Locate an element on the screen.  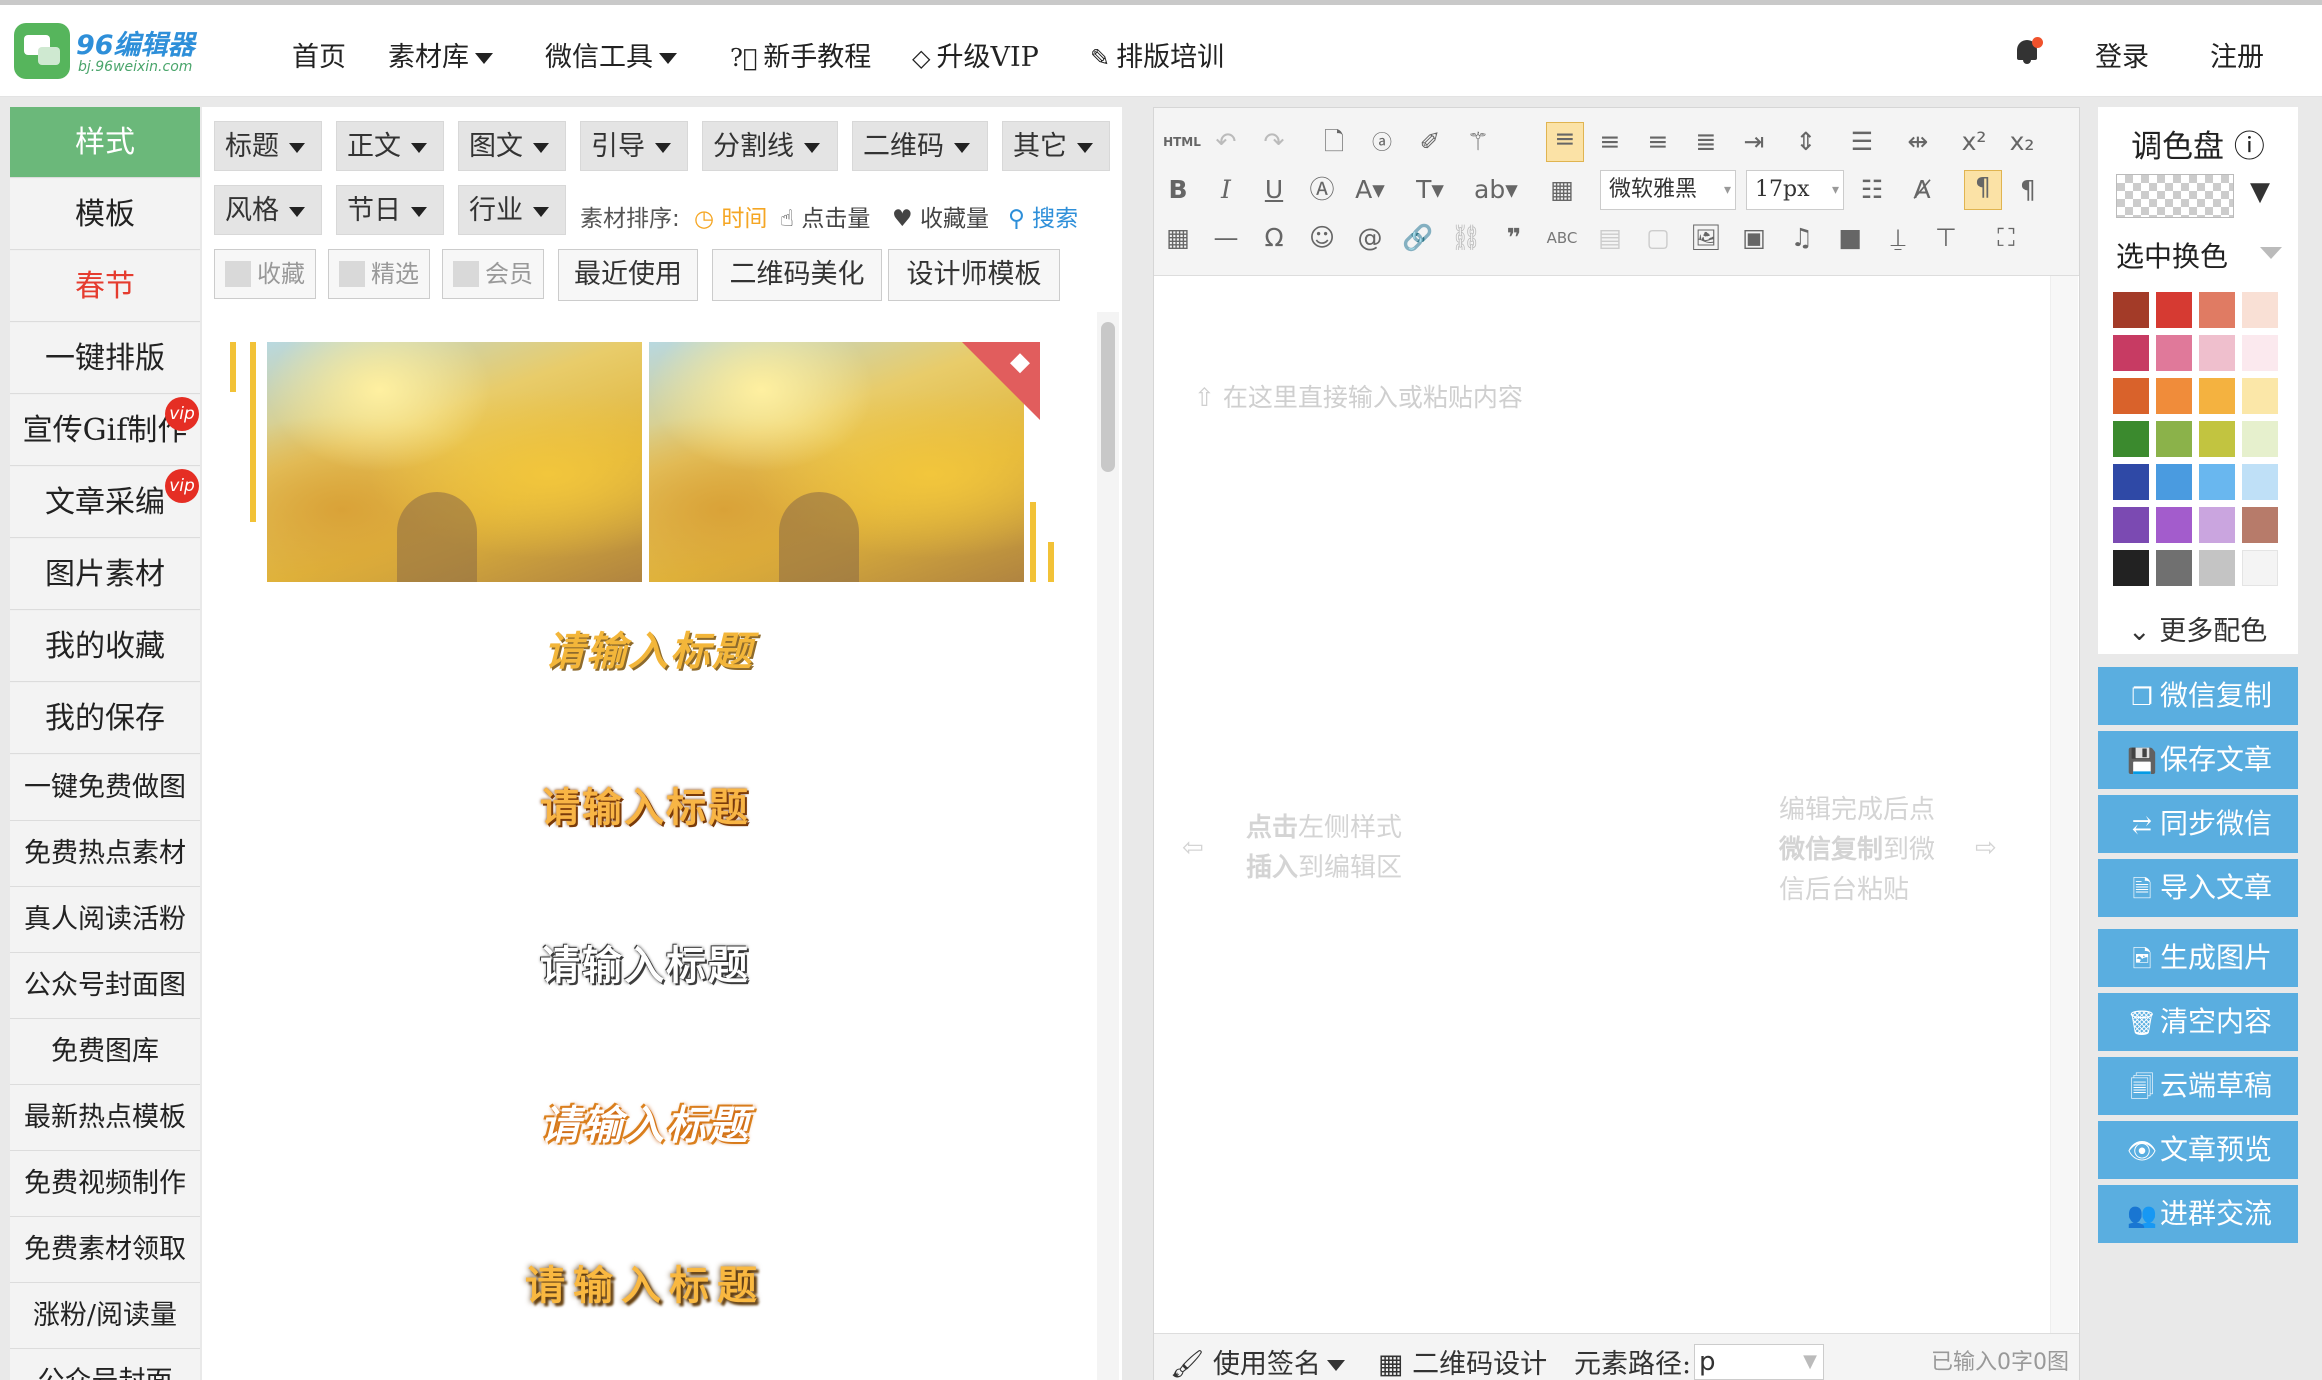
nav-home: 首页 is located at coordinates (319, 54).